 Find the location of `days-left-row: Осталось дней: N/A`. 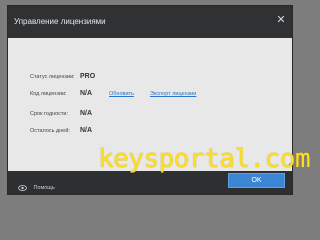

days-left-row: Осталось дней: N/A is located at coordinates (150, 132).